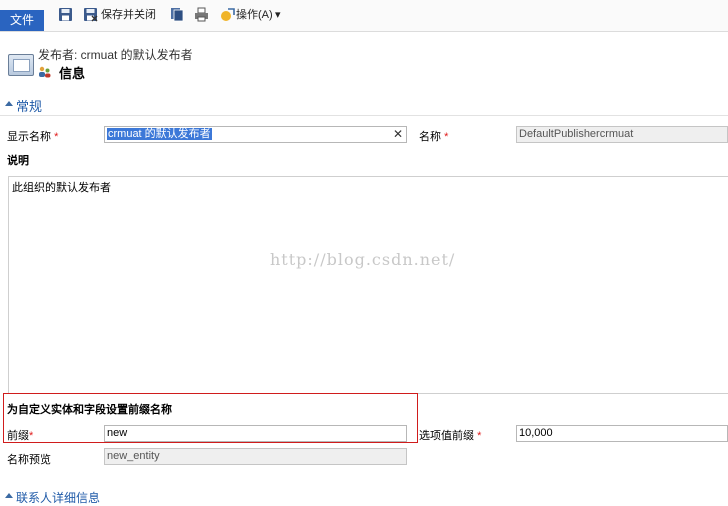  Describe the element at coordinates (72, 73) in the screenshot. I see `form-title: 信息` at that location.